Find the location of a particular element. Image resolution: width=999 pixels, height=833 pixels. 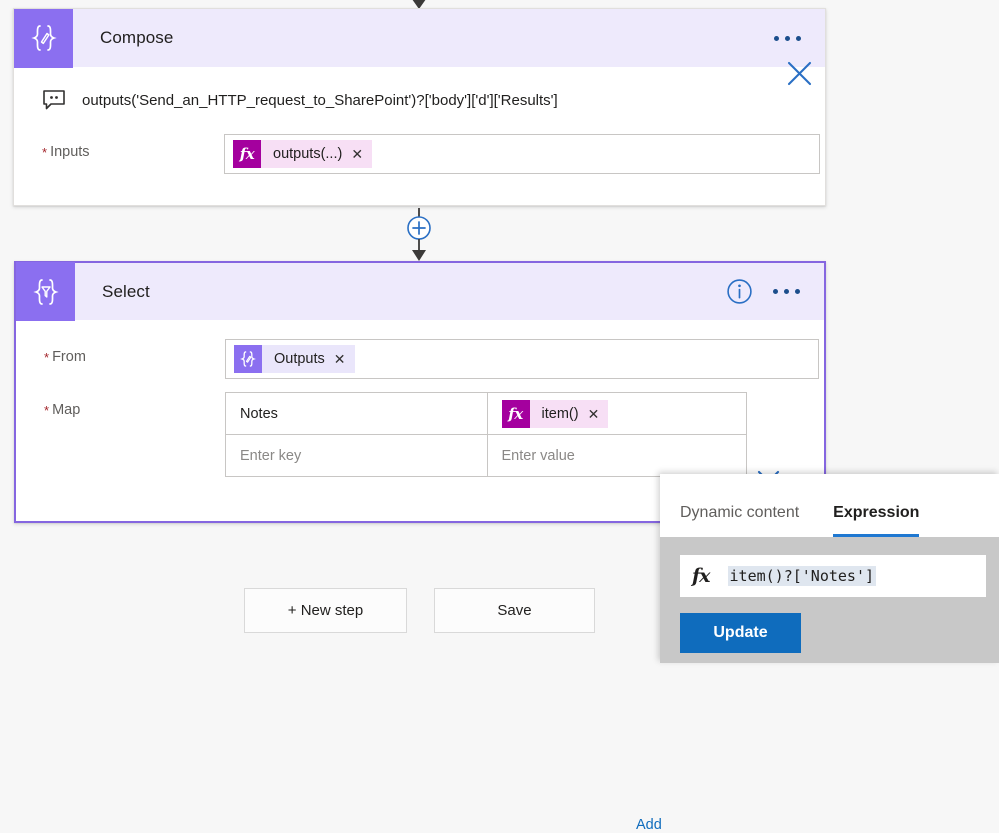

comment-icon is located at coordinates (54, 100).